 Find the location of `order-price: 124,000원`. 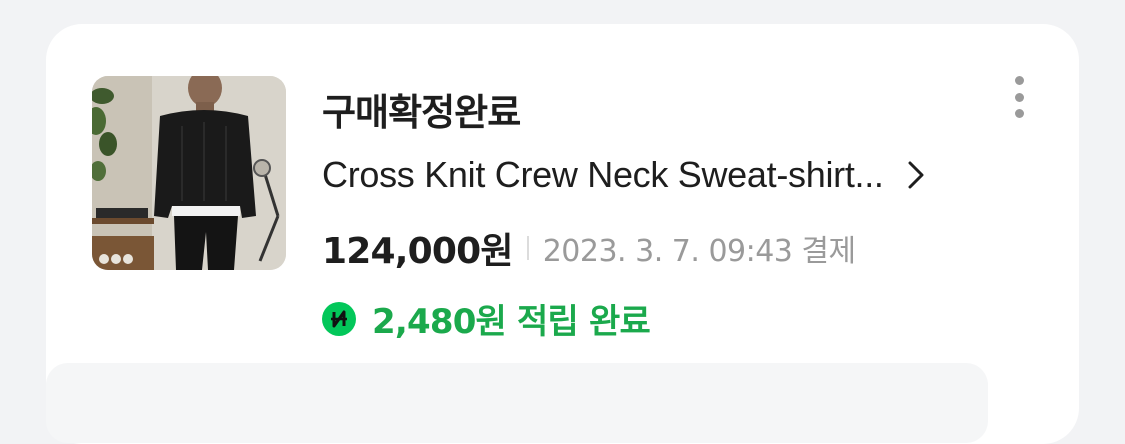

order-price: 124,000원 is located at coordinates (418, 251).